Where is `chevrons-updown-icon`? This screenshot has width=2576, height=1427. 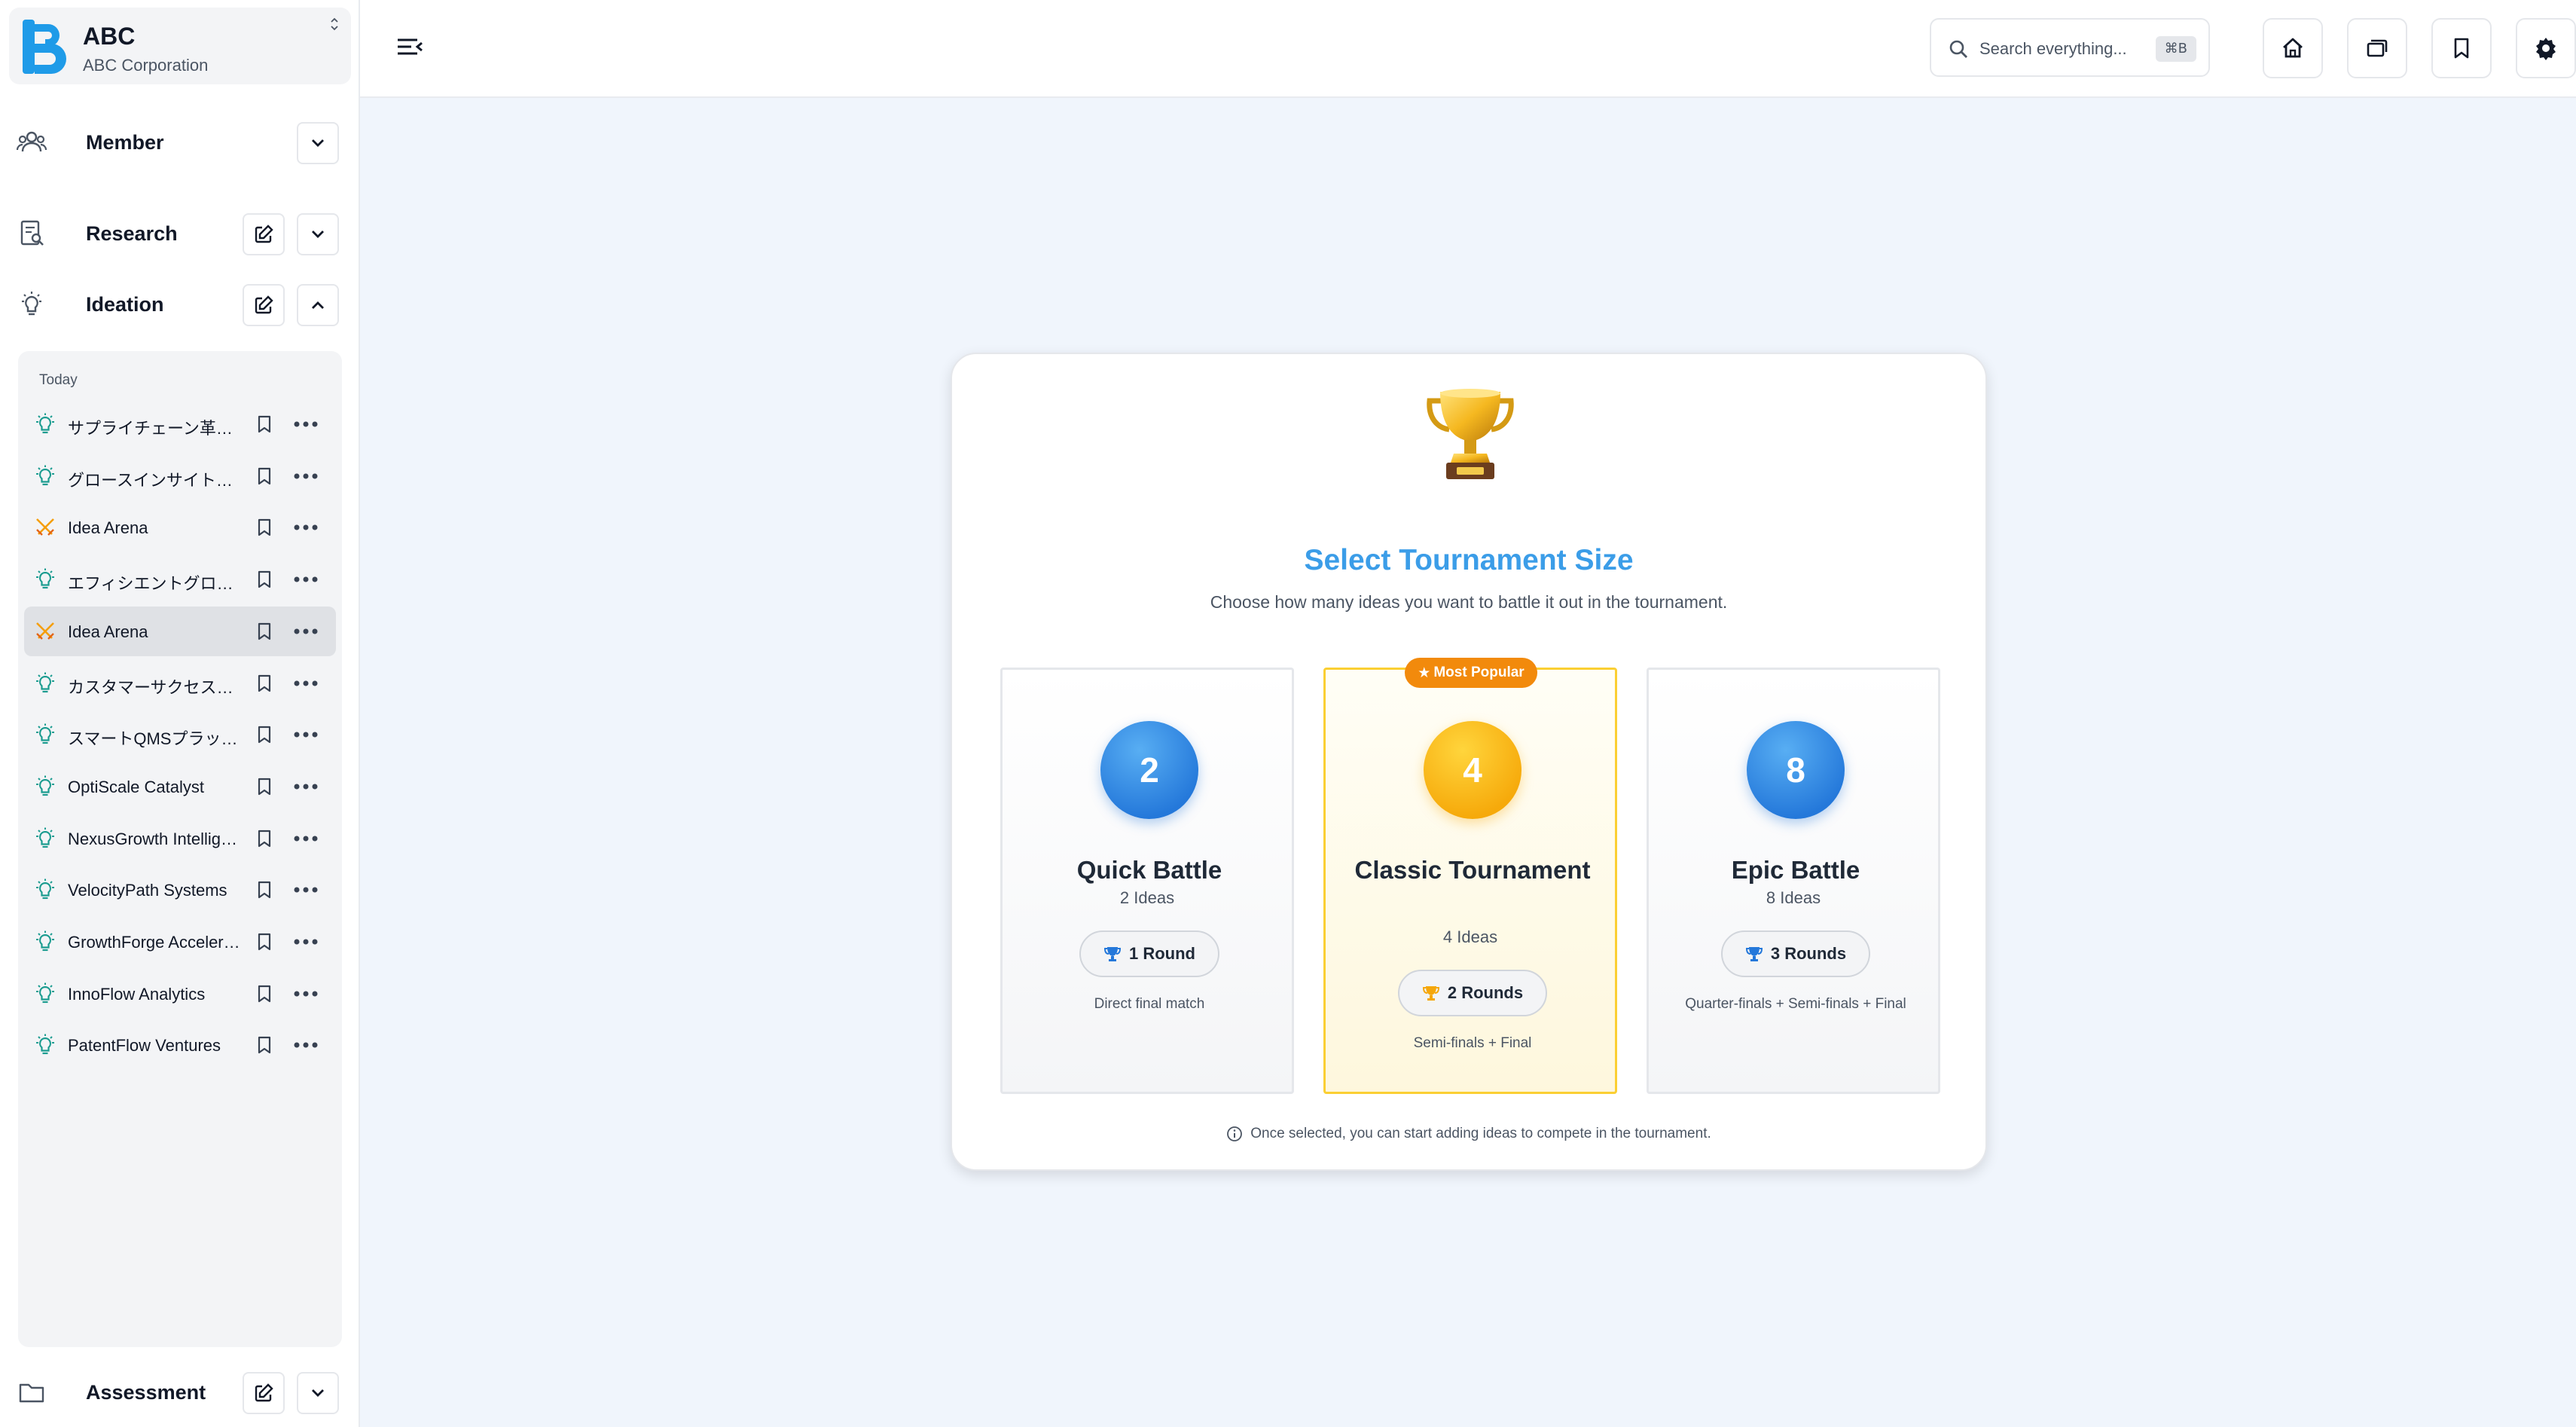 chevrons-updown-icon is located at coordinates (335, 25).